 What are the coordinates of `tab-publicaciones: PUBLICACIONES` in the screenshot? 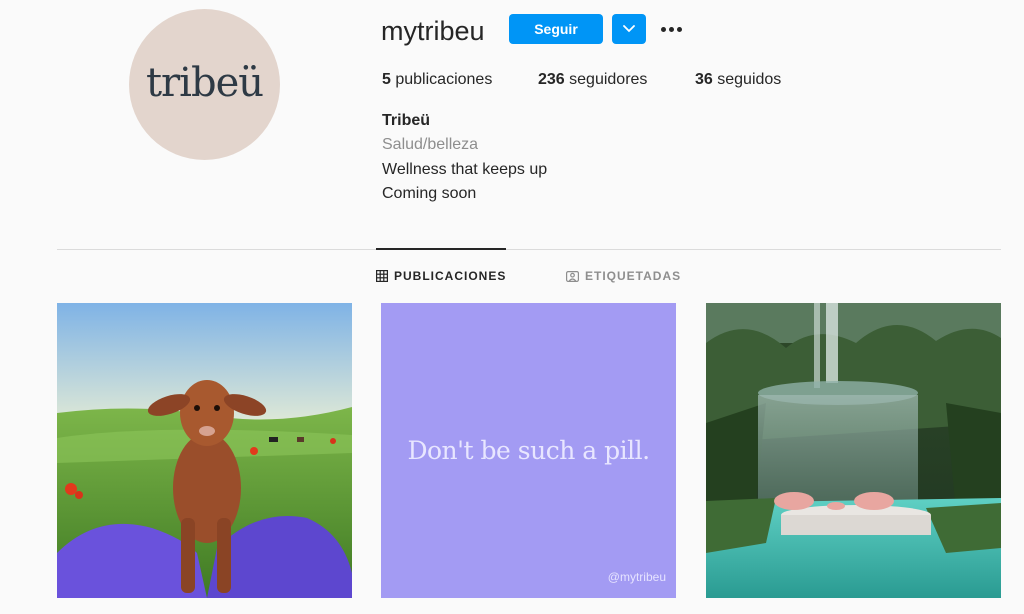 It's located at (441, 276).